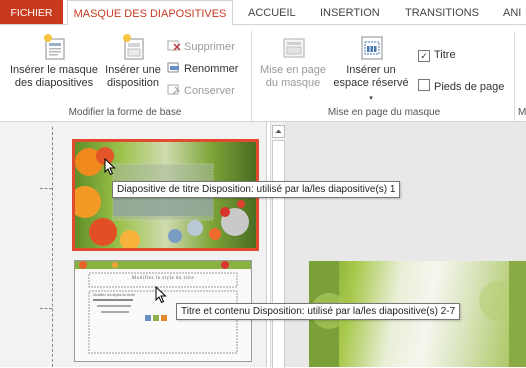 The height and width of the screenshot is (368, 526). Describe the element at coordinates (174, 68) in the screenshot. I see `rename-icon` at that location.